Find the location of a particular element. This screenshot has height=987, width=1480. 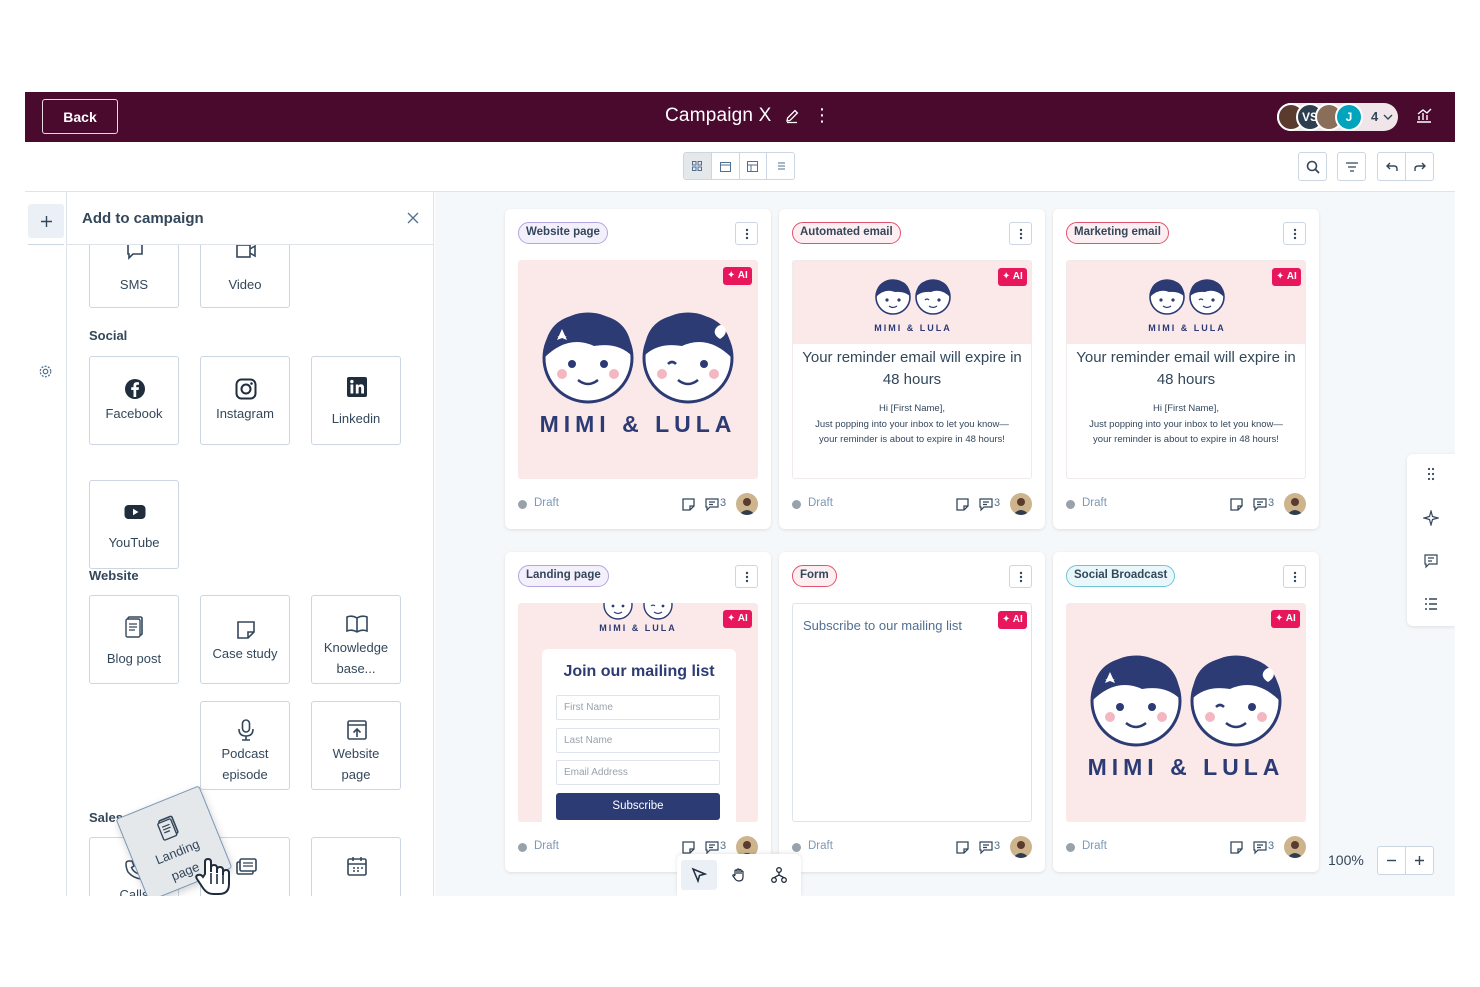

list-view-button is located at coordinates (780, 166).